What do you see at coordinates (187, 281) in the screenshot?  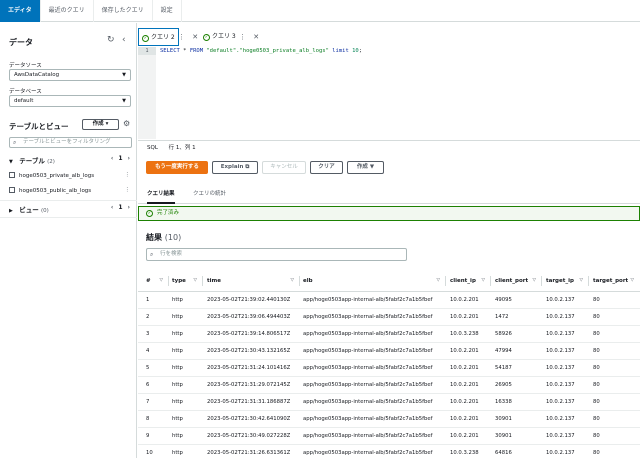 I see `column-header: type ▽` at bounding box center [187, 281].